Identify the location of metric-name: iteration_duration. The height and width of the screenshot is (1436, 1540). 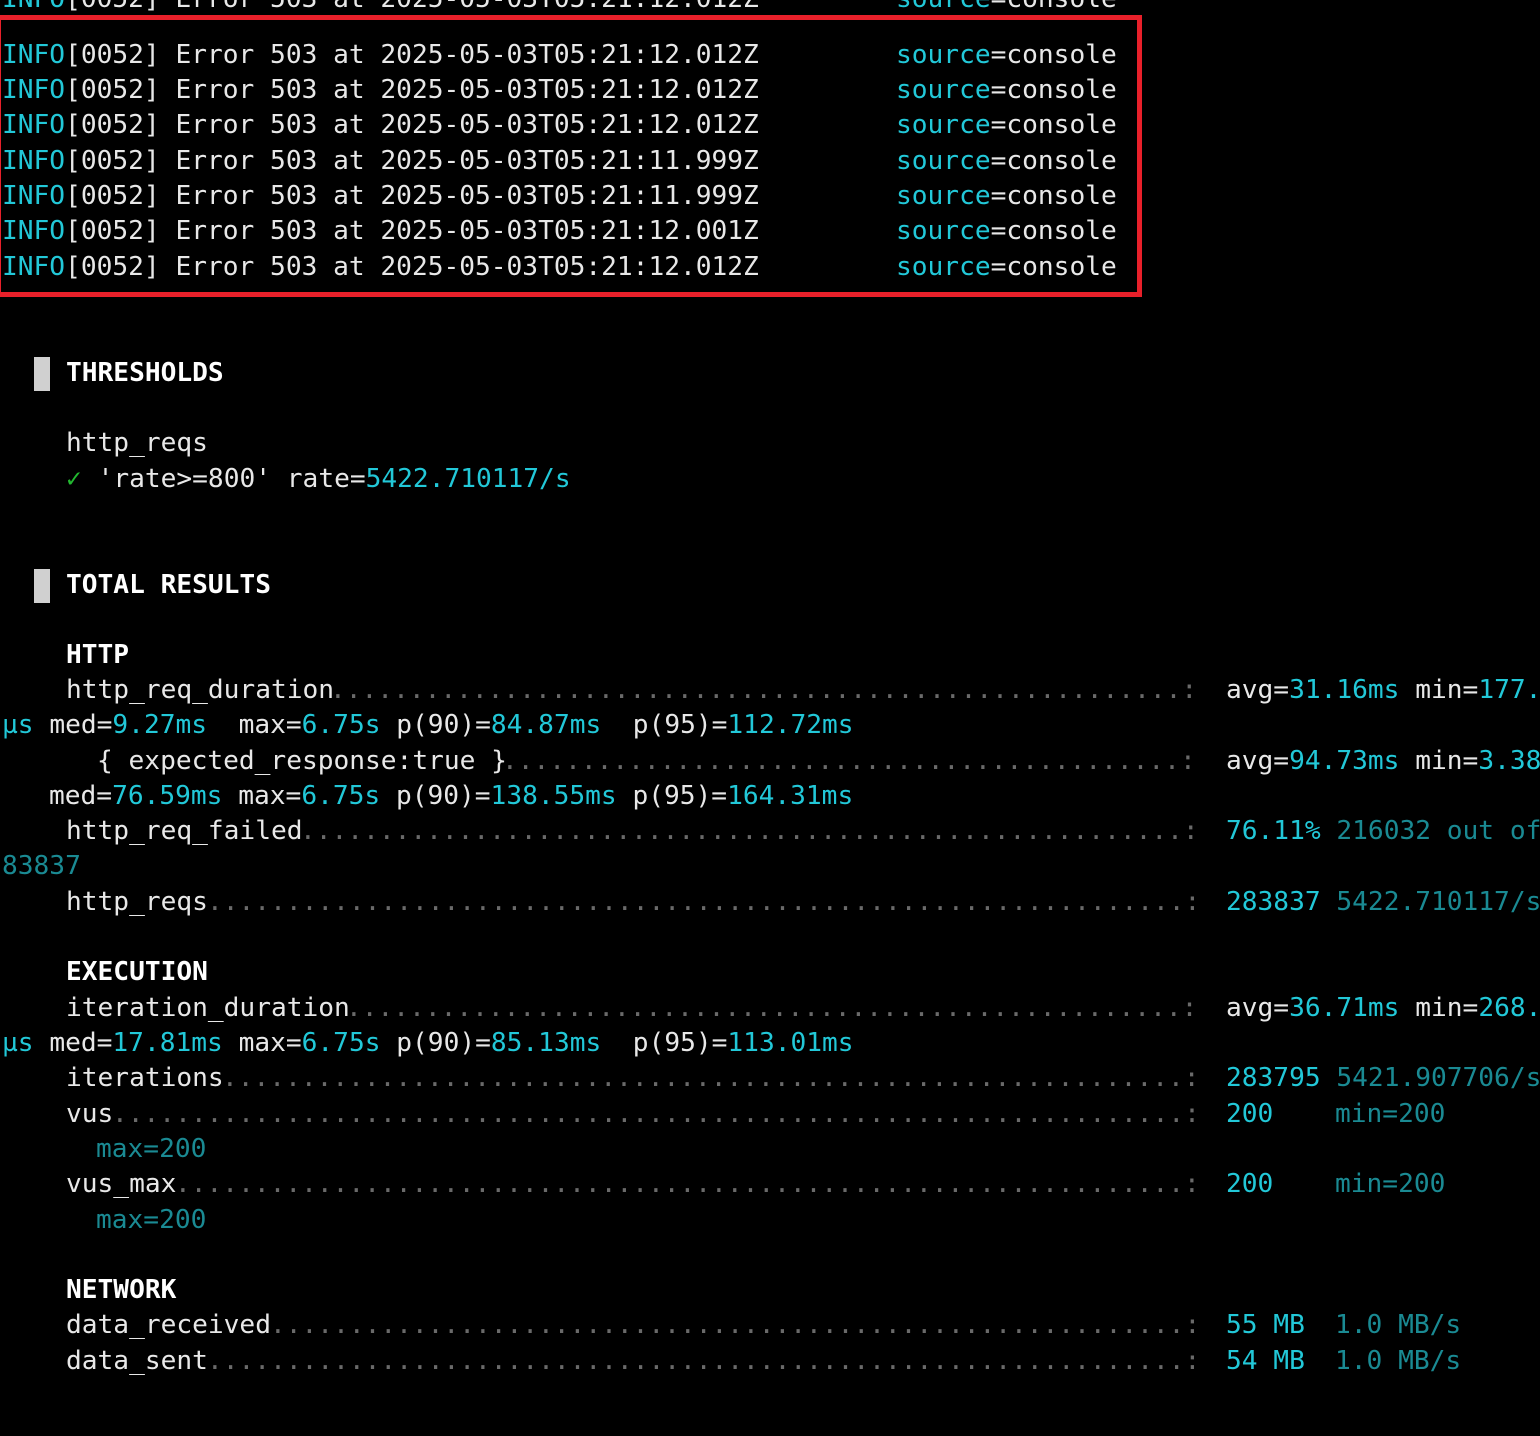
(208, 1008).